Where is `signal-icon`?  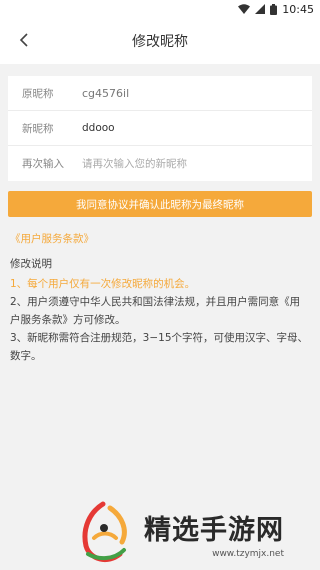 signal-icon is located at coordinates (260, 9).